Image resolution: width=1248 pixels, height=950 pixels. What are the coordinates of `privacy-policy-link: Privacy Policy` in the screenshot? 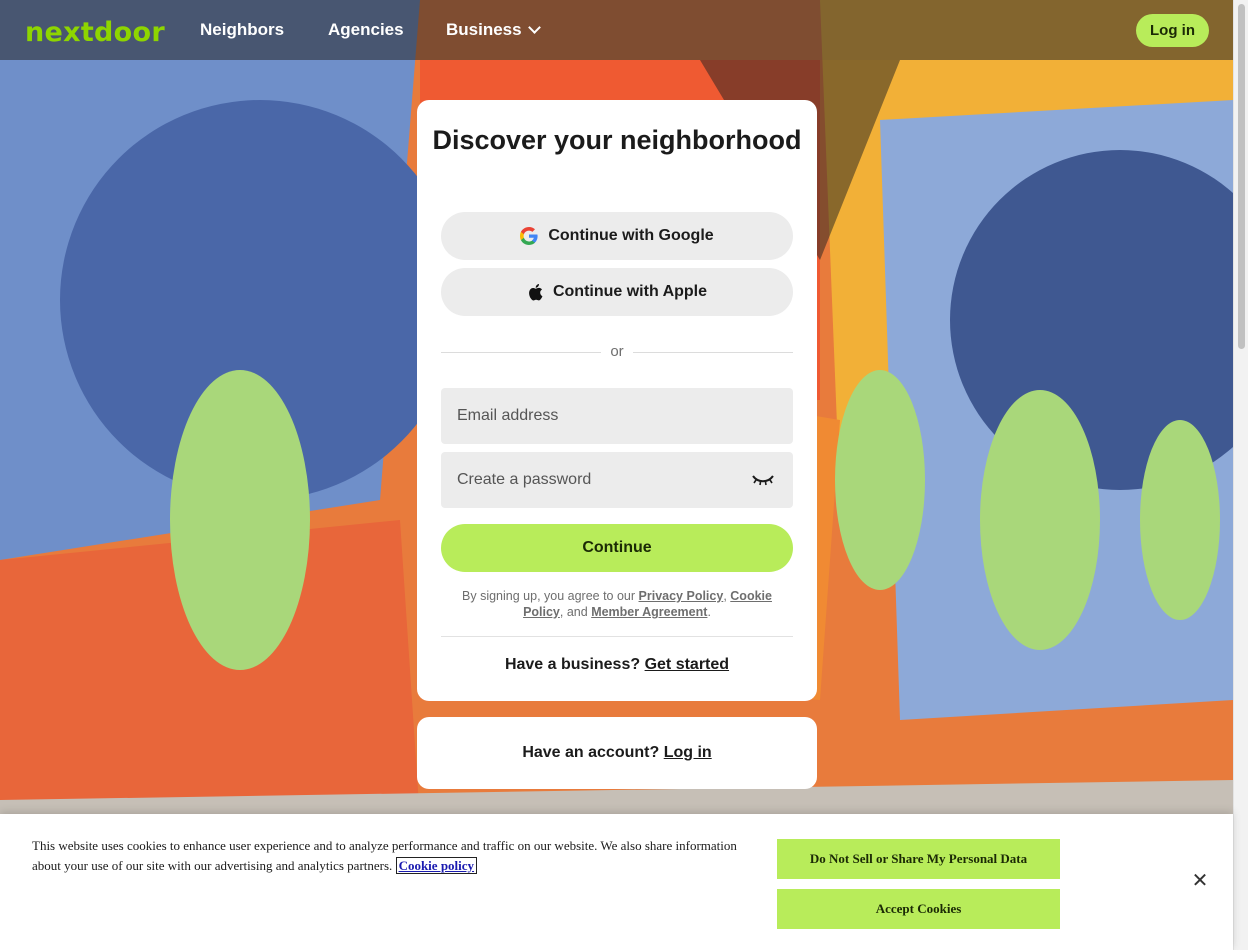 It's located at (681, 596).